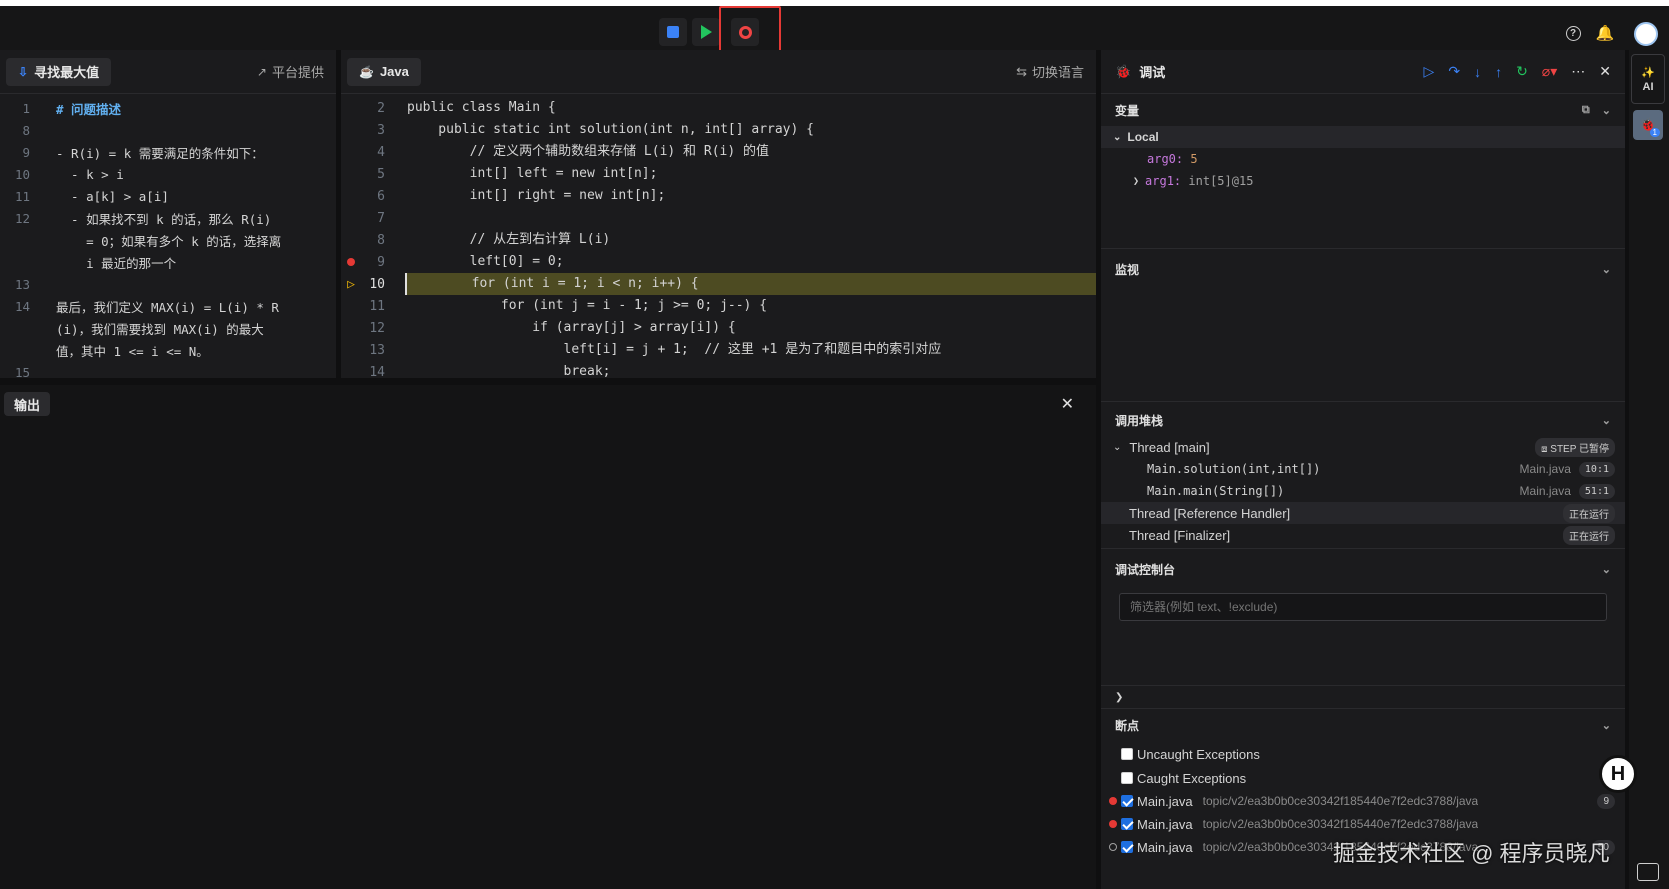 Image resolution: width=1669 pixels, height=889 pixels. What do you see at coordinates (1363, 725) in the screenshot?
I see `breakpoints-header: 断点 ⌄` at bounding box center [1363, 725].